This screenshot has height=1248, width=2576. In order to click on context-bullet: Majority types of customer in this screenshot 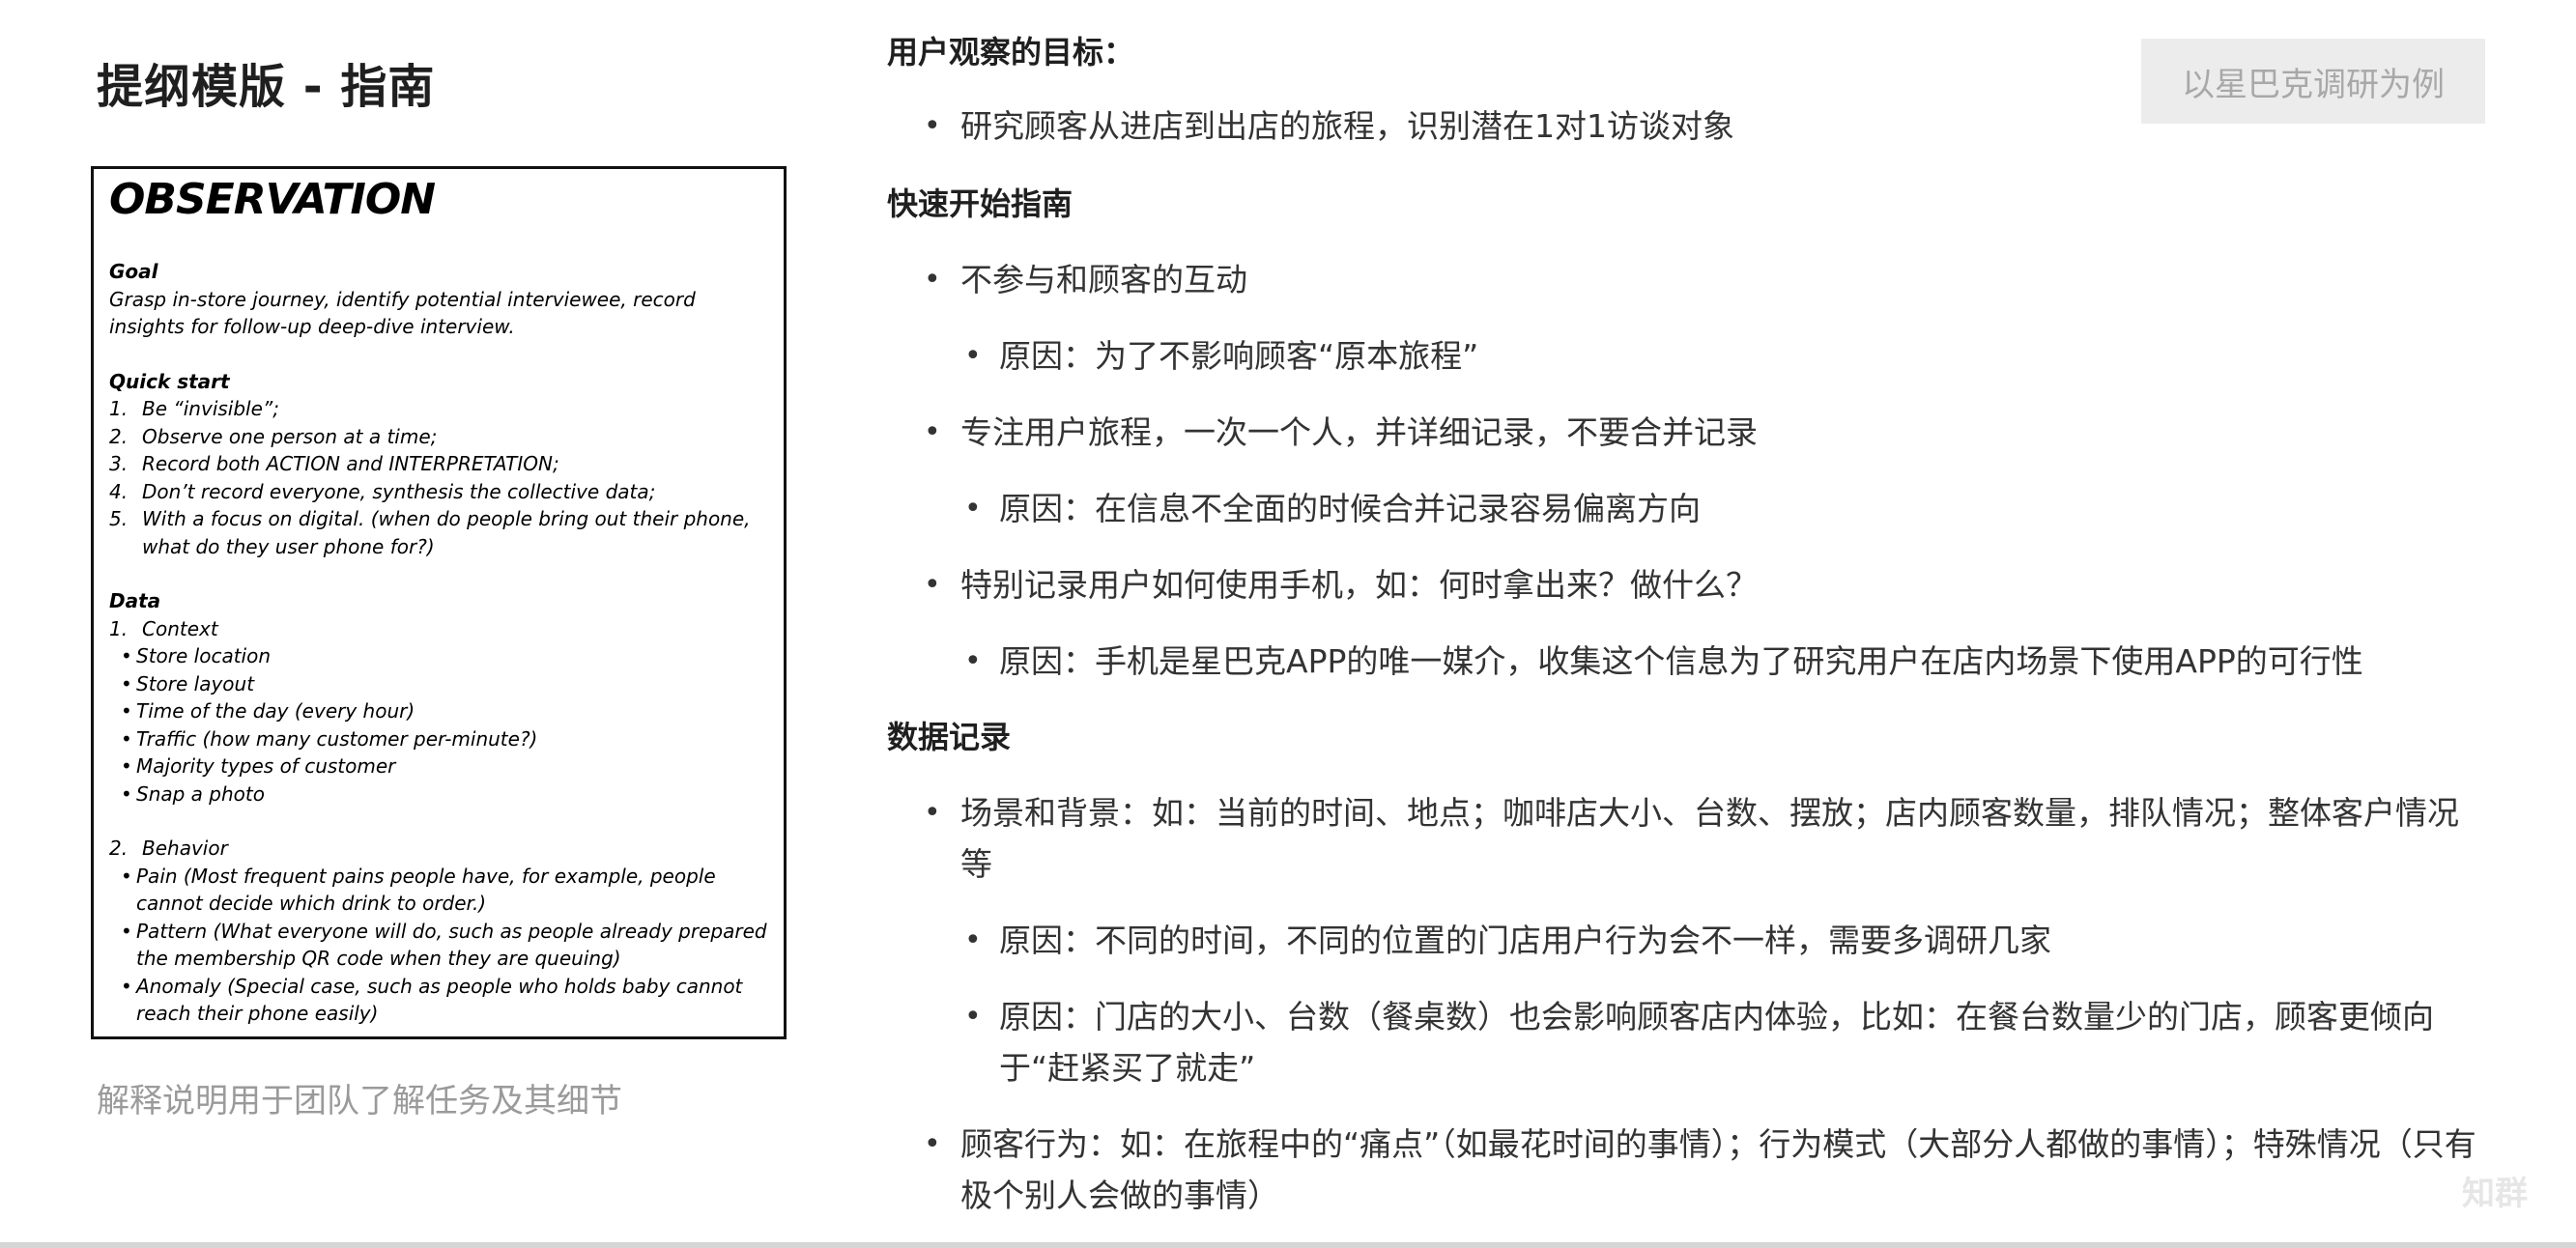, I will do `click(440, 766)`.